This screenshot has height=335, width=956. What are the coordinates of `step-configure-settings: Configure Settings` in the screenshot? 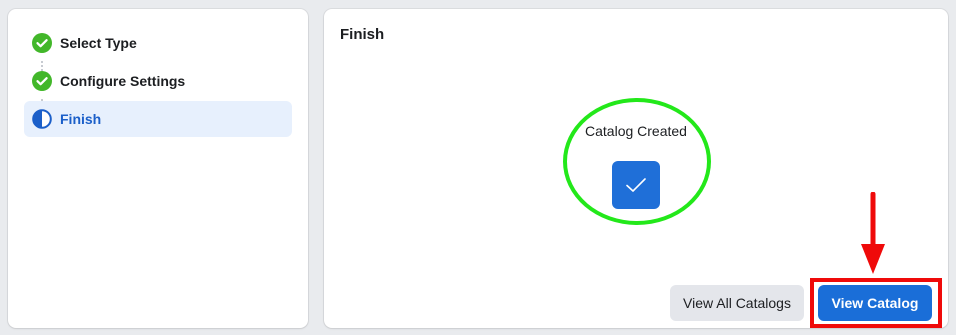 It's located at (158, 81).